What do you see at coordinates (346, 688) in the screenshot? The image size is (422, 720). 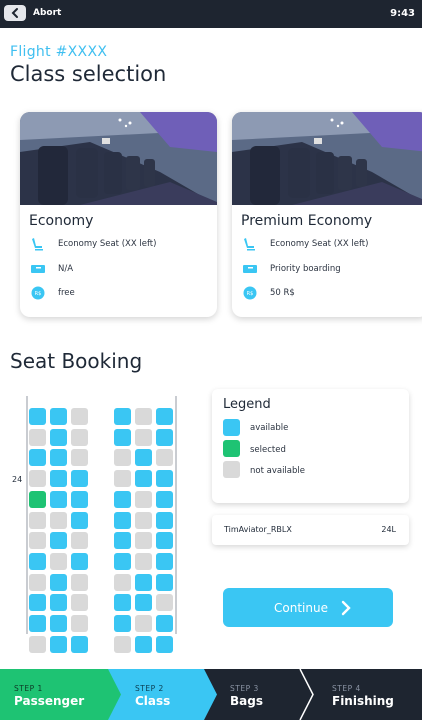 I see `step-number: STEP 4` at bounding box center [346, 688].